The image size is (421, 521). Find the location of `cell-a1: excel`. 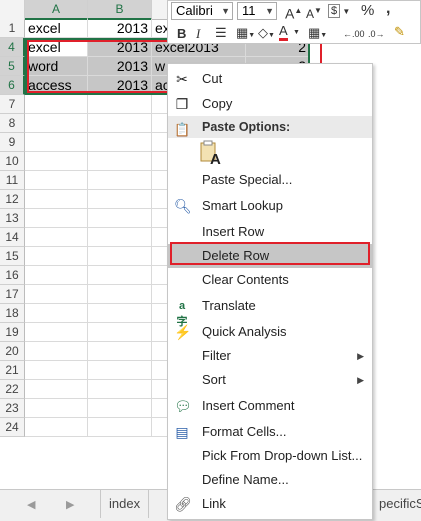

cell-a1: excel is located at coordinates (56, 28).